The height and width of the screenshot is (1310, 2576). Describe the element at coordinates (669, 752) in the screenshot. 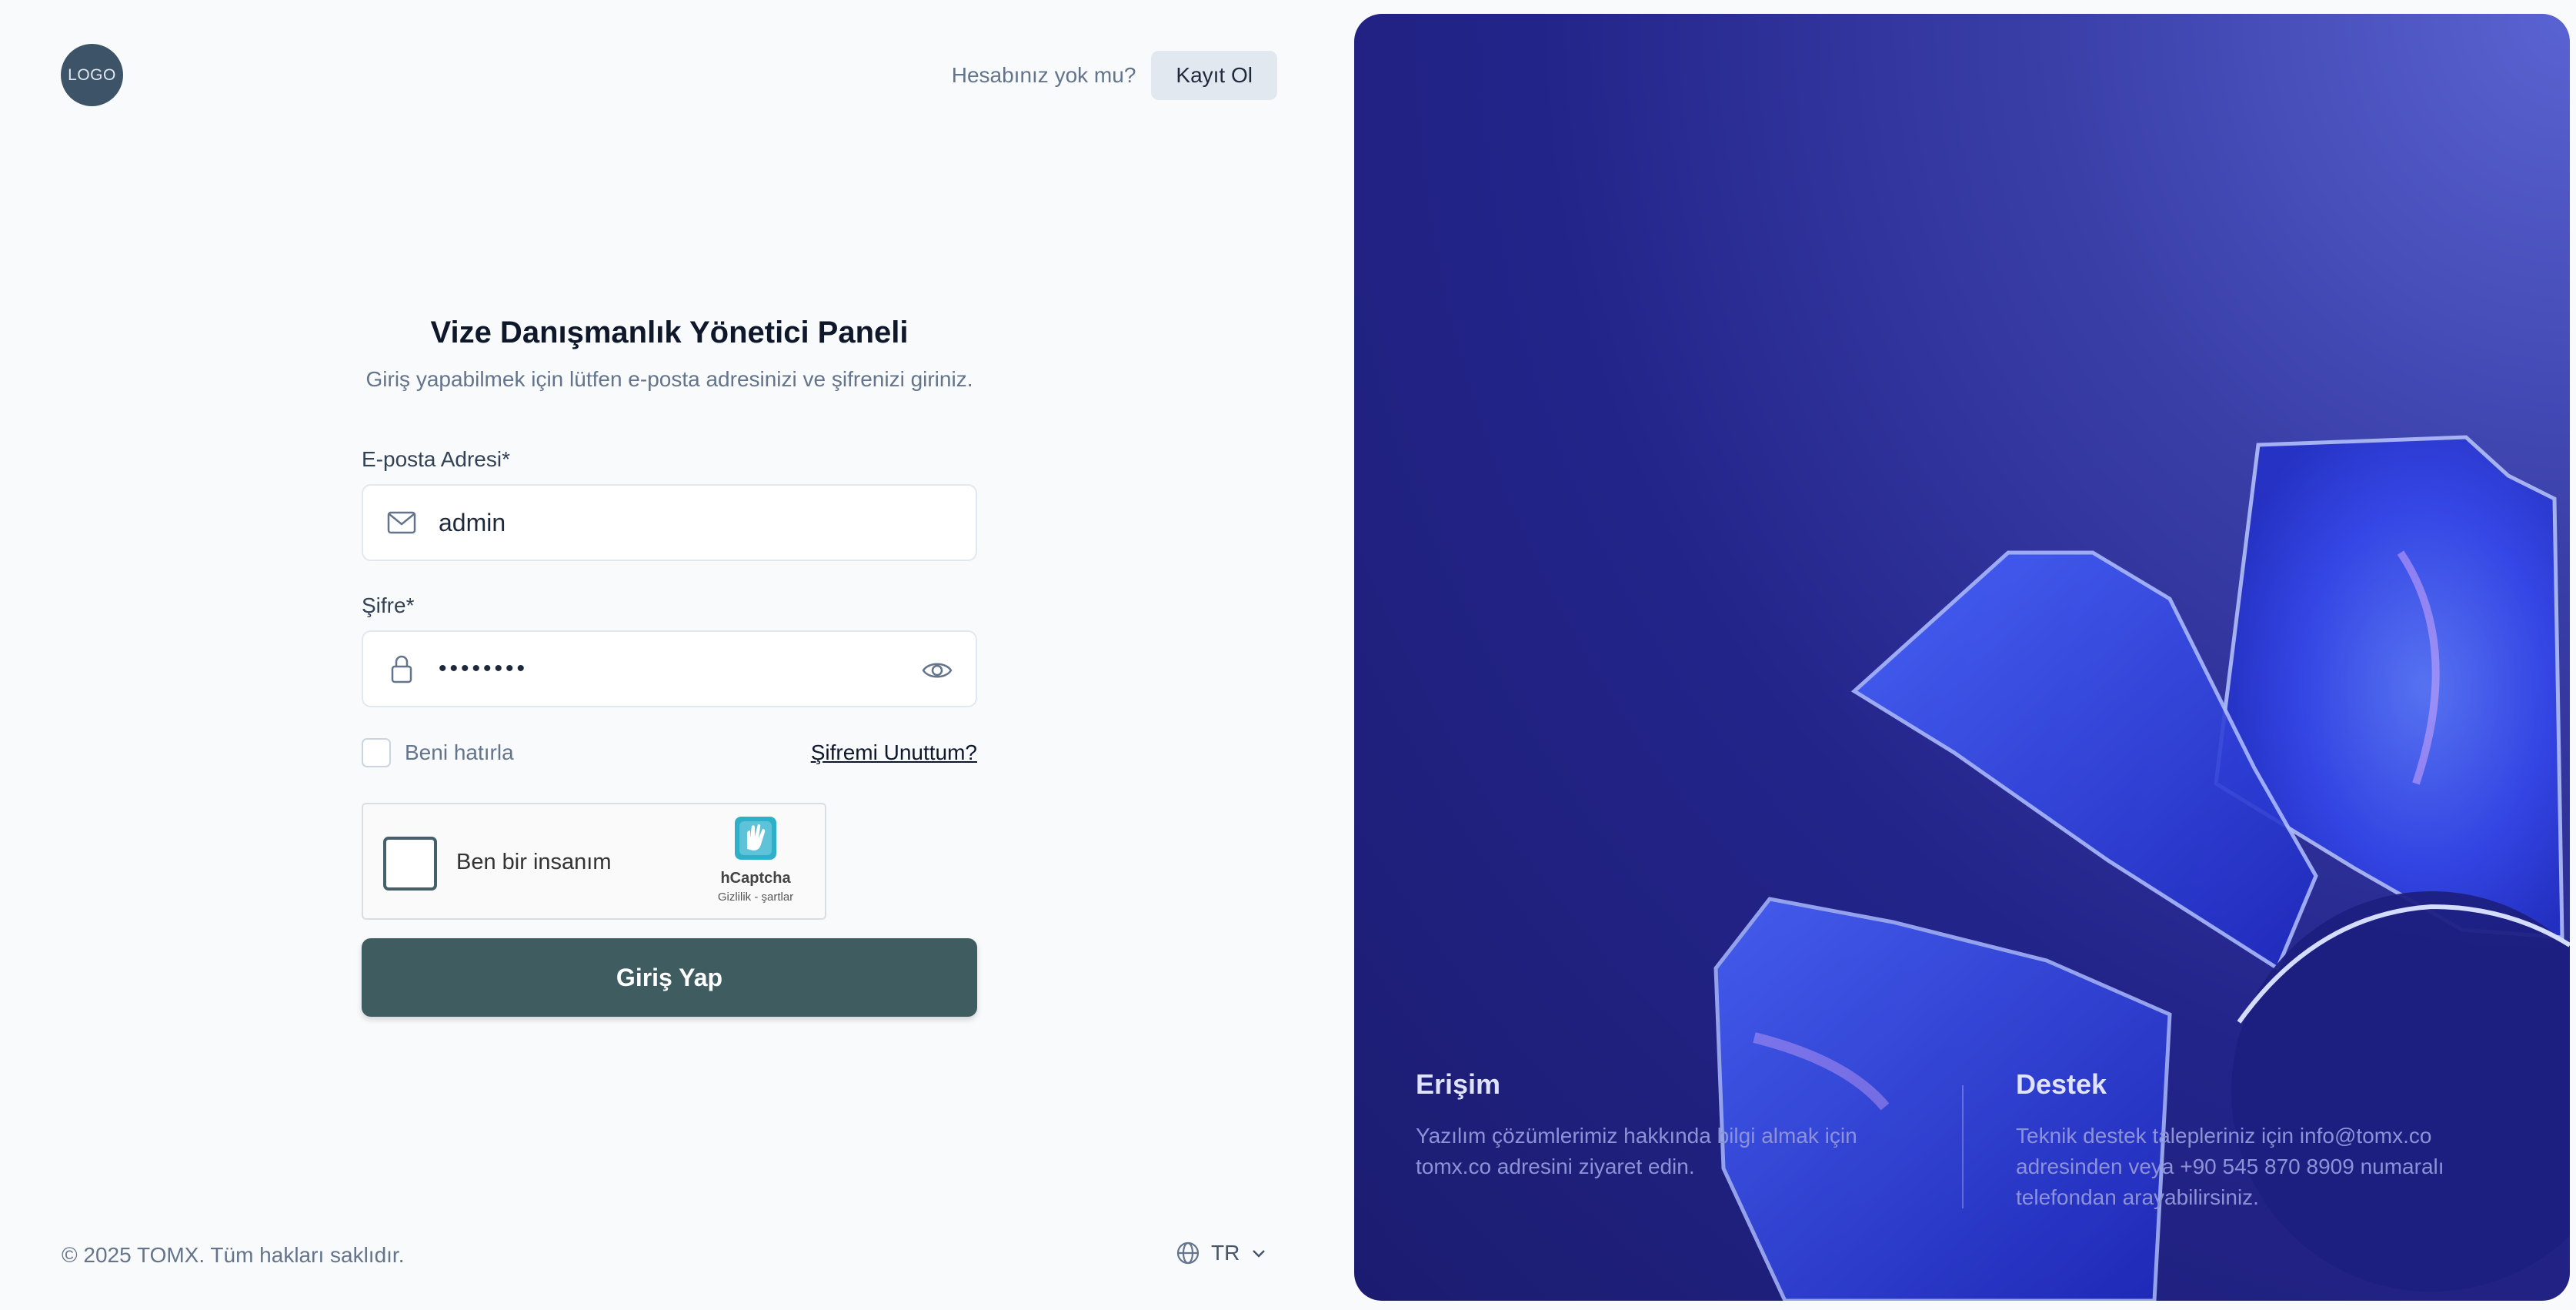

I see `remember-row: Beni hatırla Şifremi Unuttum?` at that location.